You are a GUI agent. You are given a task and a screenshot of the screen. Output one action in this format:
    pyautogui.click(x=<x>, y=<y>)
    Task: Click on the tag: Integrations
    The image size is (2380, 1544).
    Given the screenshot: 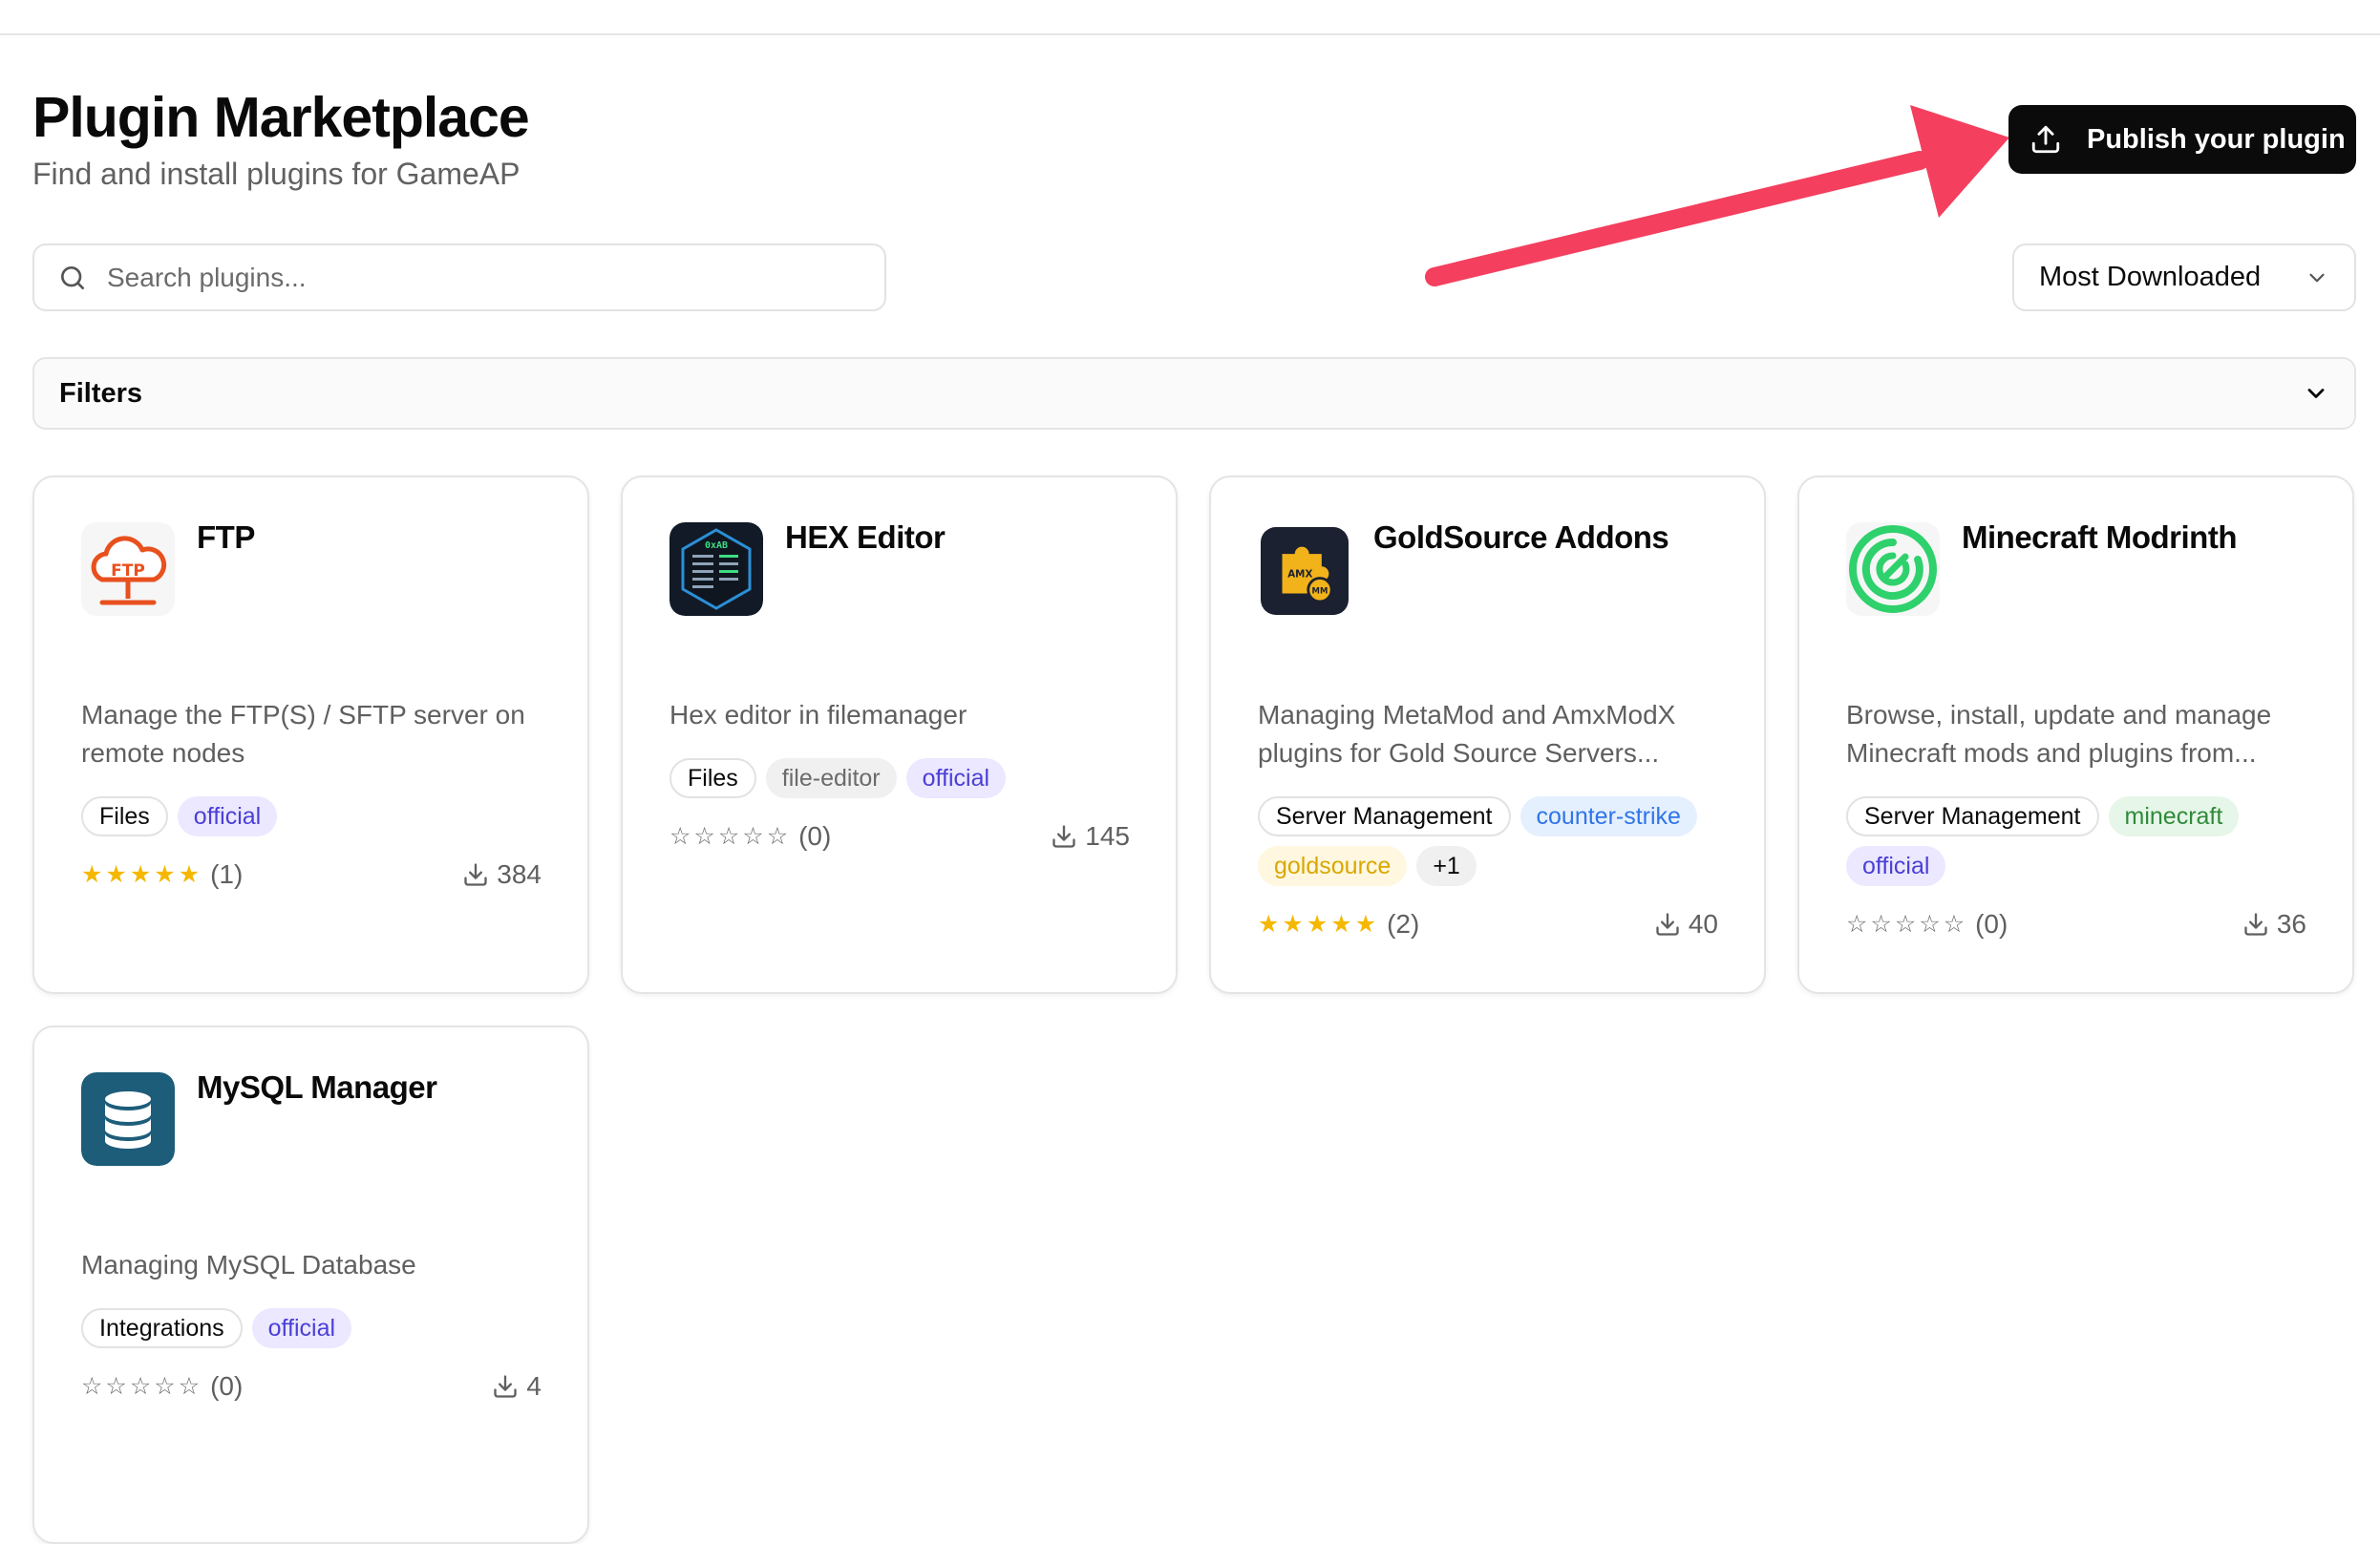 What is the action you would take?
    pyautogui.click(x=162, y=1328)
    